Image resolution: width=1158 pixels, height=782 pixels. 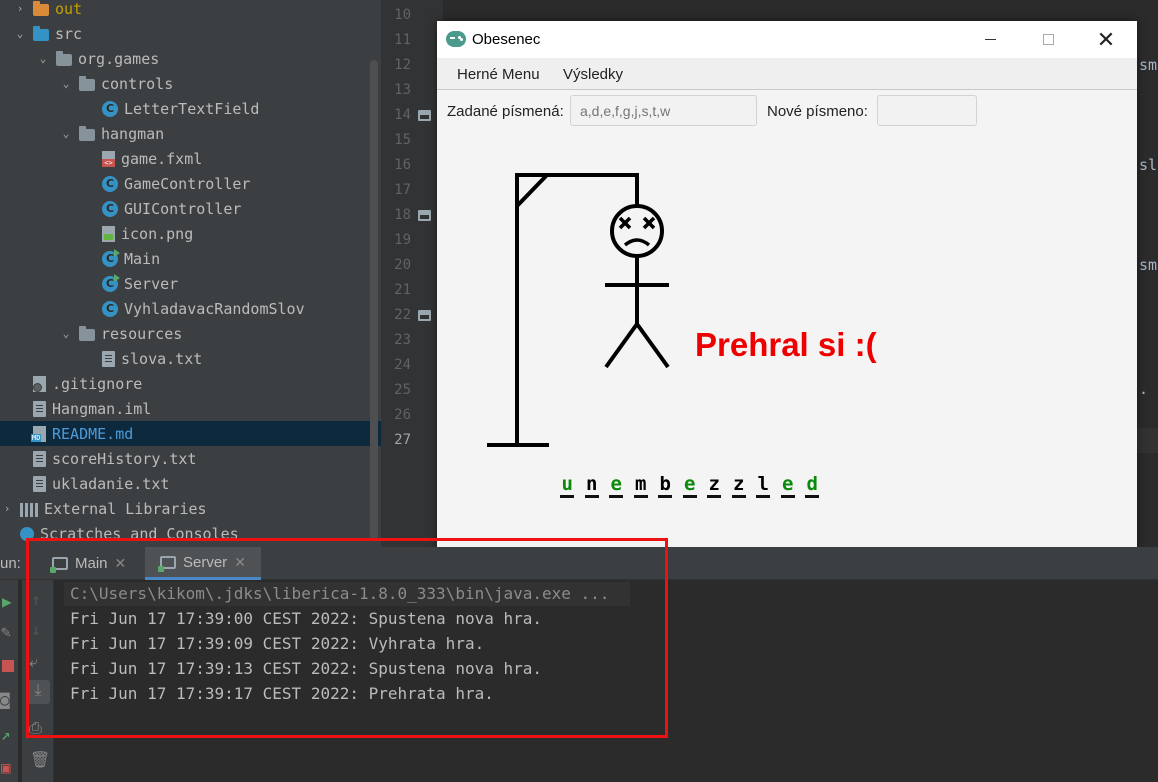 What do you see at coordinates (190, 183) in the screenshot?
I see `tree-item: ›CGameController` at bounding box center [190, 183].